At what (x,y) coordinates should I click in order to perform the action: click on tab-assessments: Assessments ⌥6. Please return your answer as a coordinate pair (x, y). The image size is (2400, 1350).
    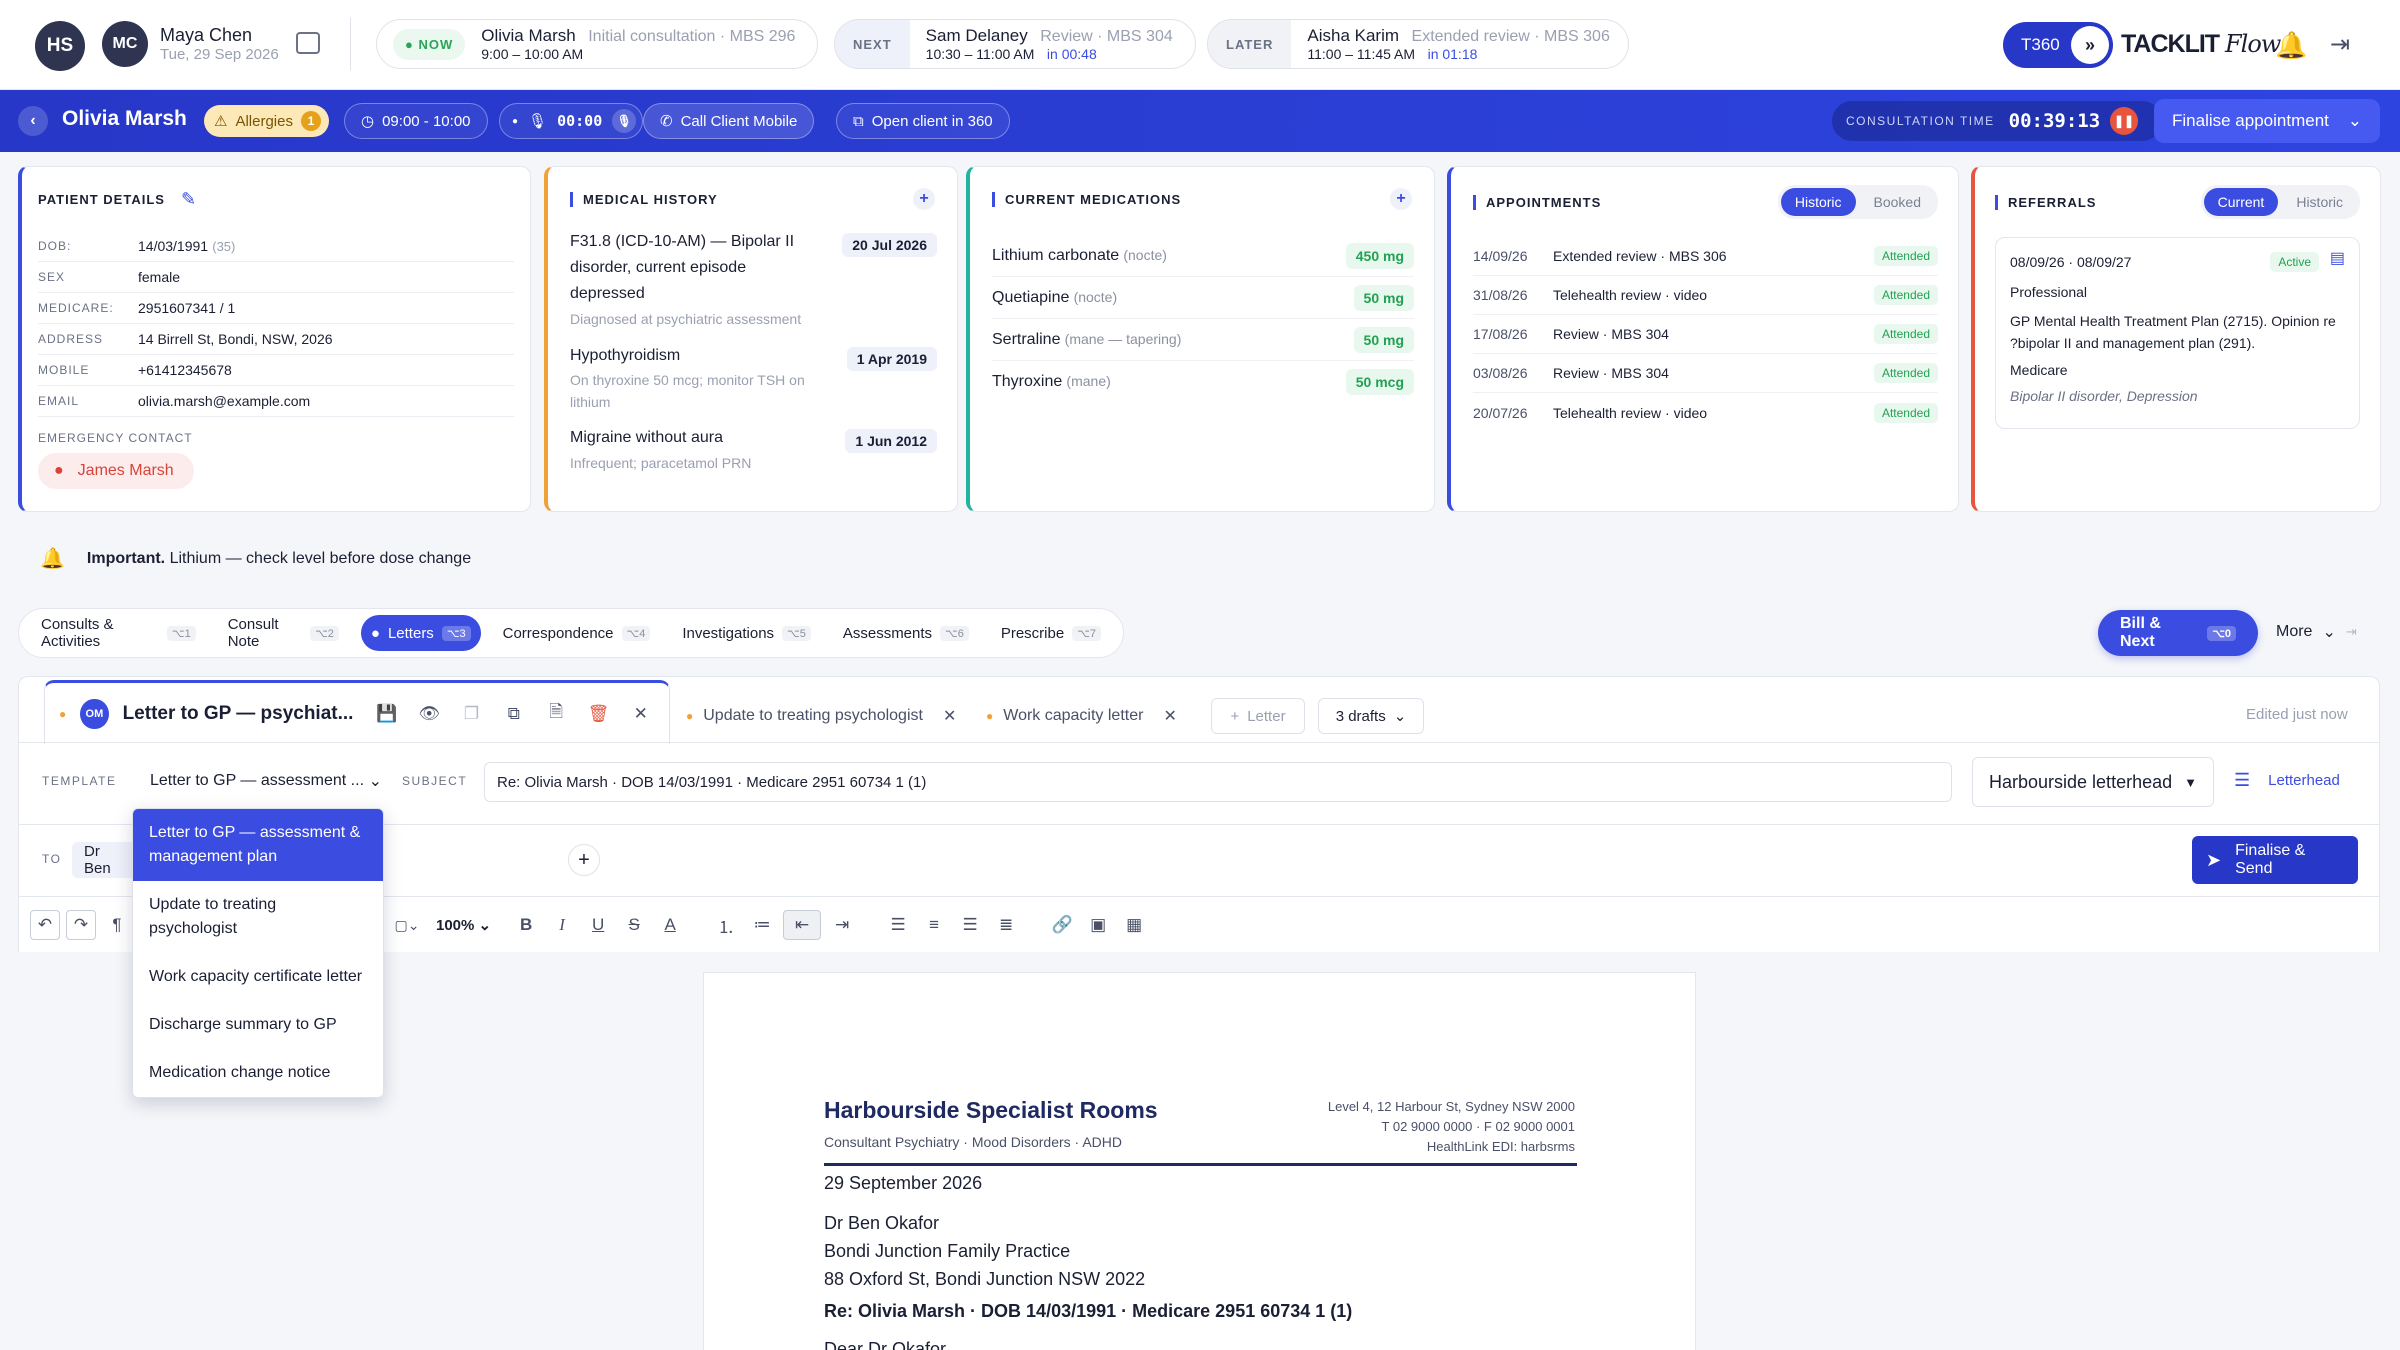
    Looking at the image, I should click on (906, 633).